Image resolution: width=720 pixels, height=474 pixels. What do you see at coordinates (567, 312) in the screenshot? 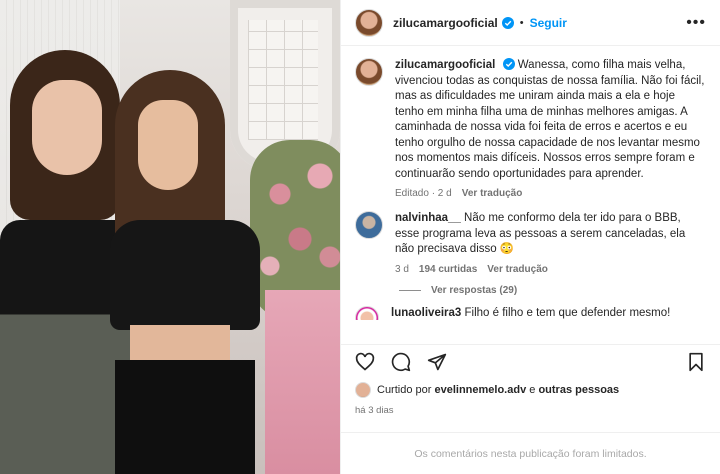
I see `comment-text: Filho é filho e tem que defender mesmo!` at bounding box center [567, 312].